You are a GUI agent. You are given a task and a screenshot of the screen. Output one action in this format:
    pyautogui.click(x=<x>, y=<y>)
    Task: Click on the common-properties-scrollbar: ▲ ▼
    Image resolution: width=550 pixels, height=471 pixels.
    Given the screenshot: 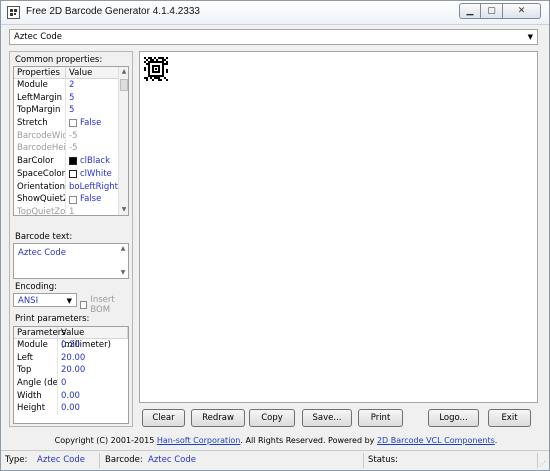 What is the action you would take?
    pyautogui.click(x=123, y=141)
    